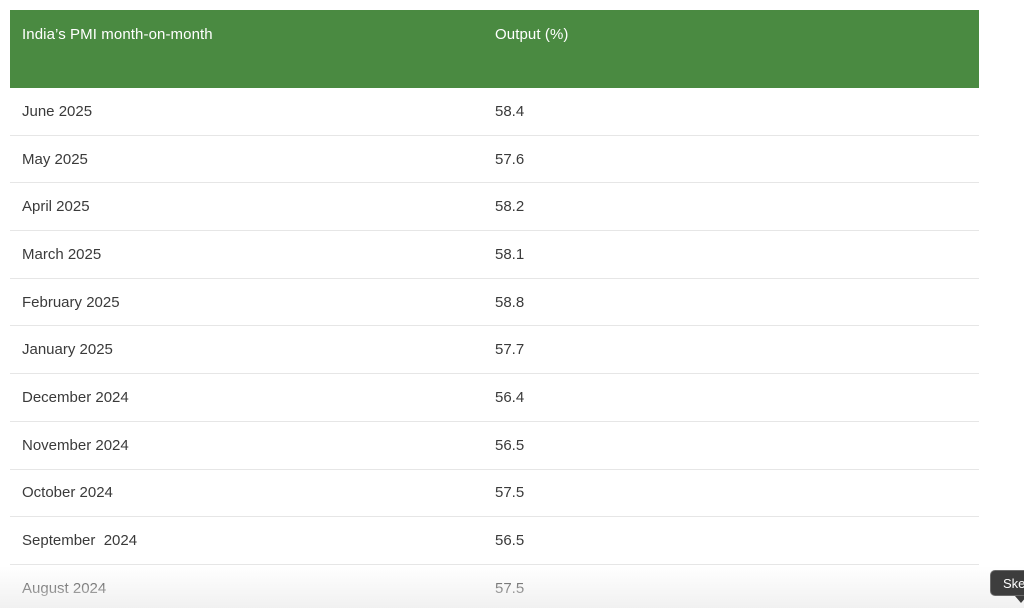 This screenshot has width=1024, height=608. Describe the element at coordinates (56, 207) in the screenshot. I see `month-cell: April 2025` at that location.